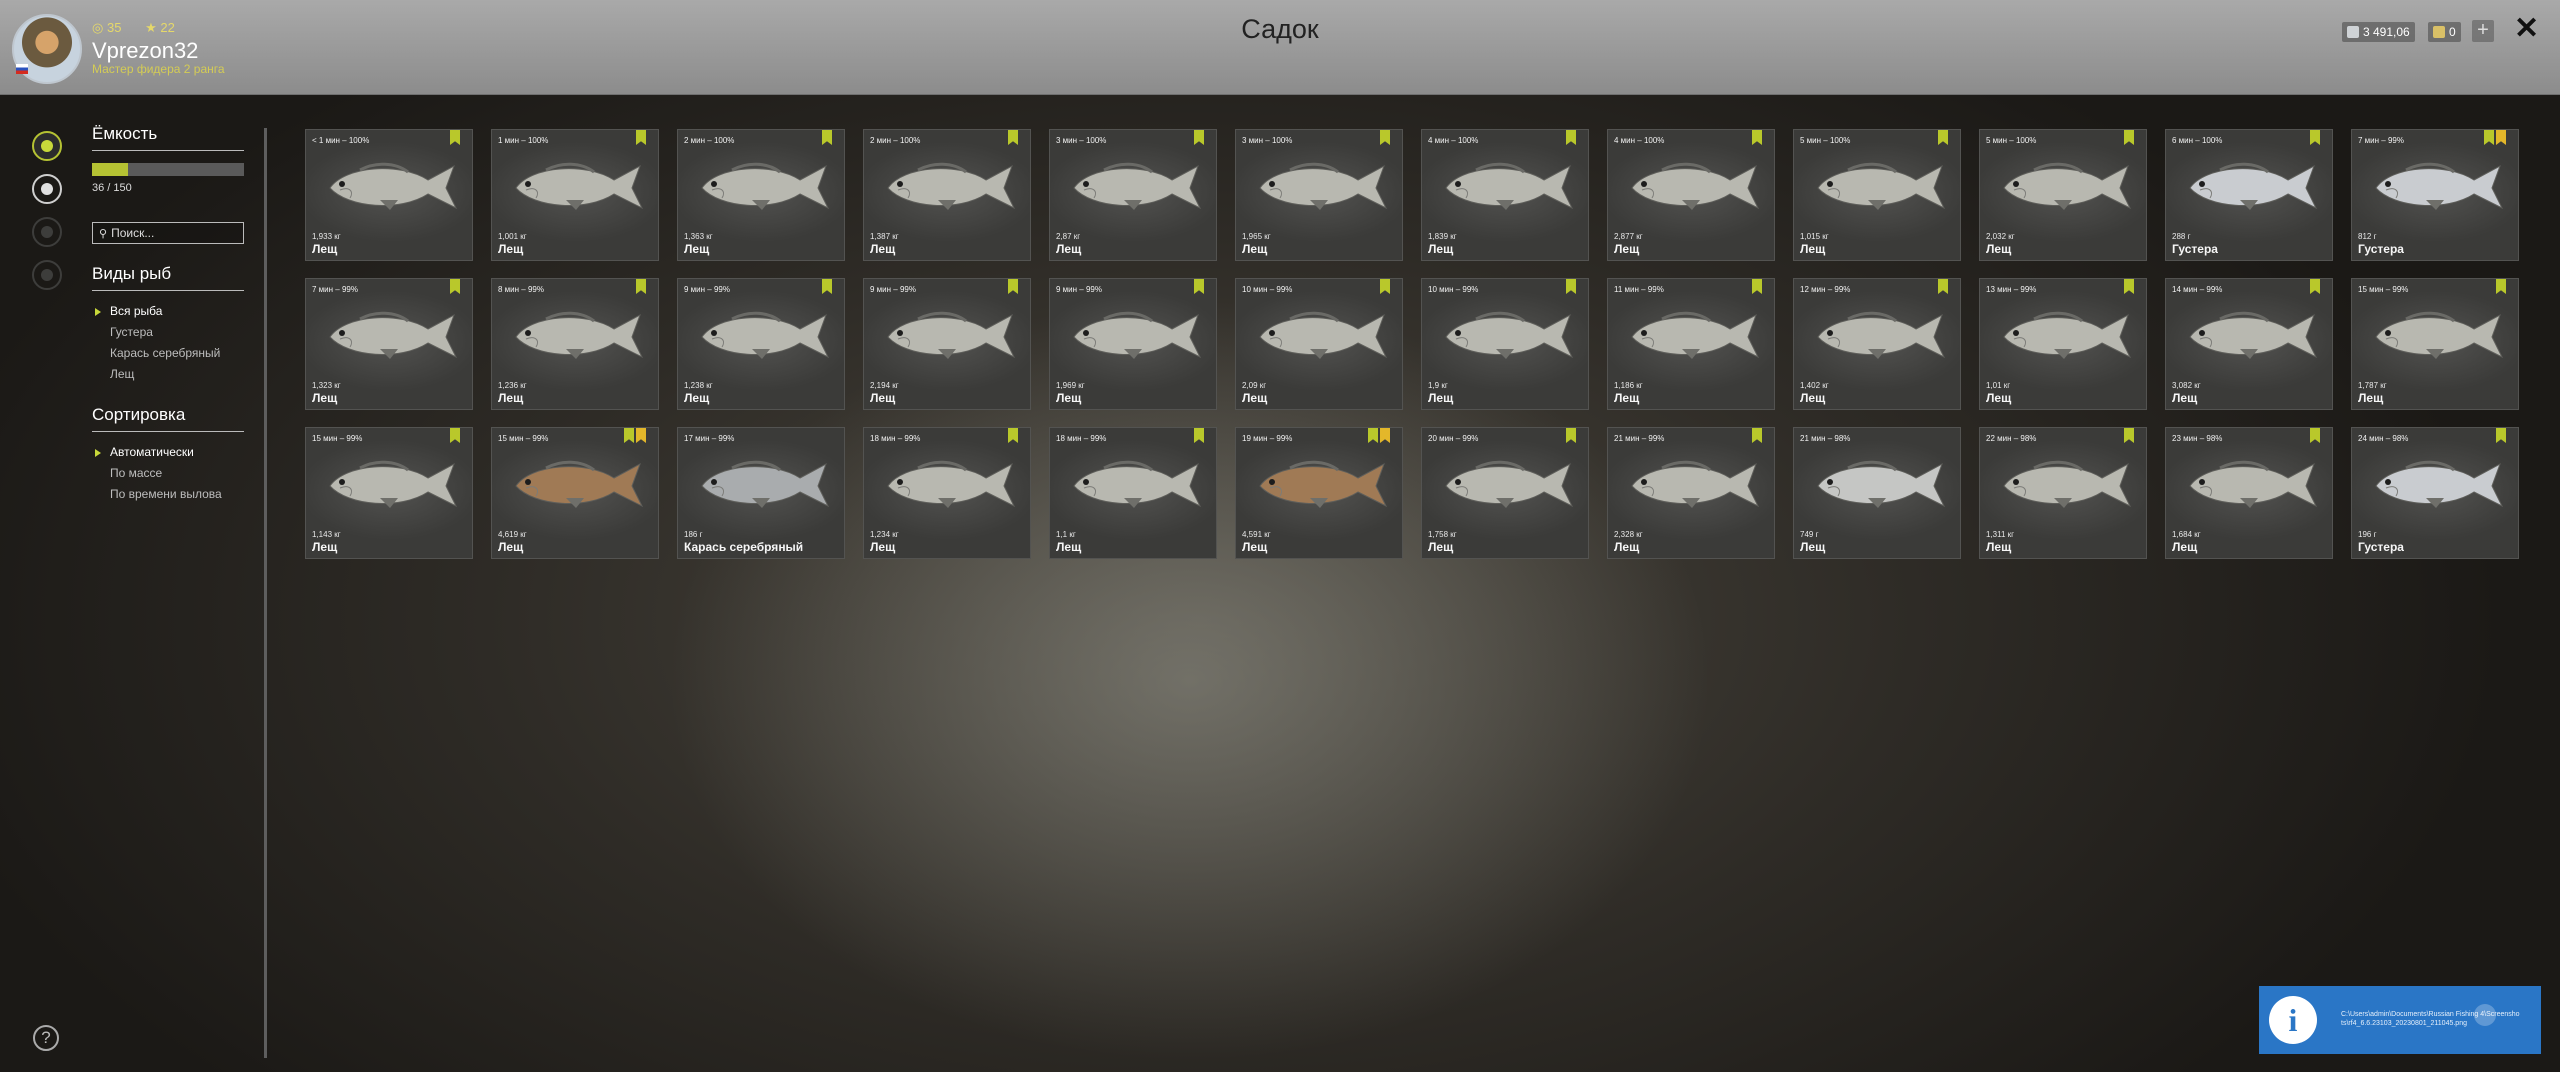  Describe the element at coordinates (1691, 195) in the screenshot. I see `fish-card: 4 мин – 100% 2,877 кг Лещ` at that location.